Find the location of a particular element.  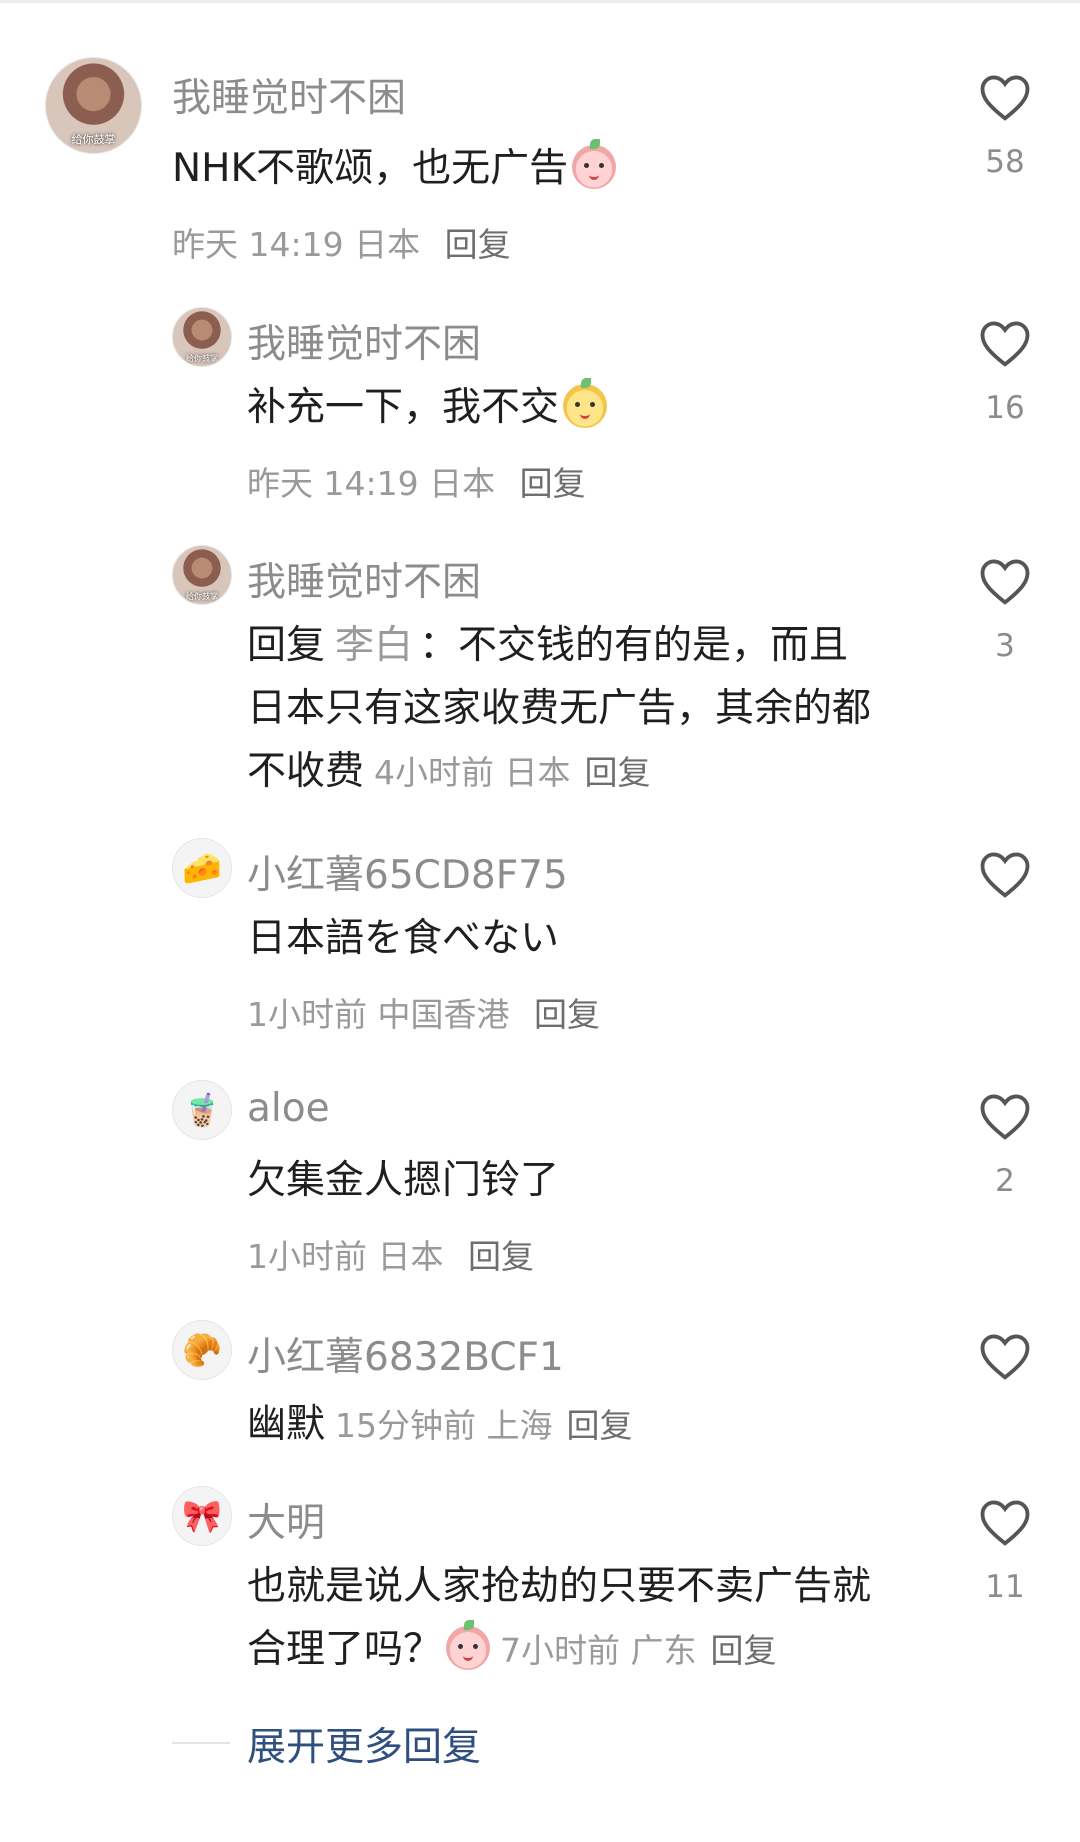

comment-text: 幽默 15分钟前 上海 回复 is located at coordinates (617, 1425).